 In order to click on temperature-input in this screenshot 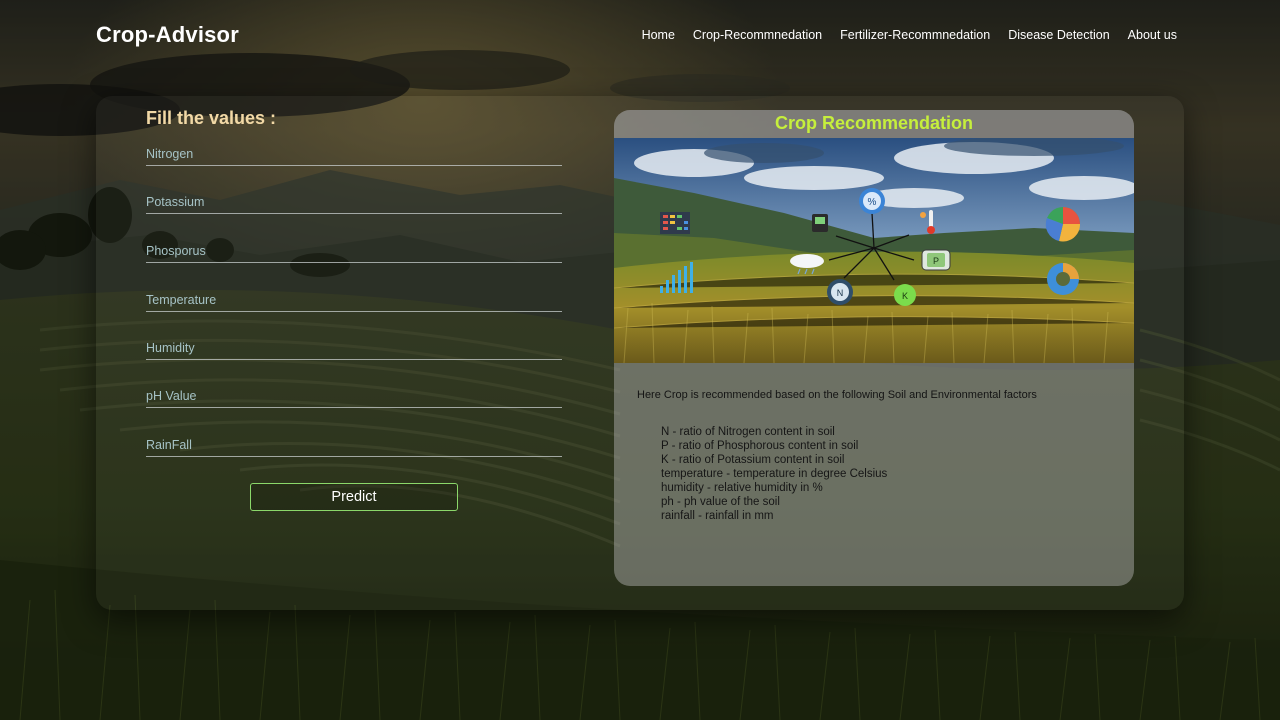, I will do `click(354, 300)`.